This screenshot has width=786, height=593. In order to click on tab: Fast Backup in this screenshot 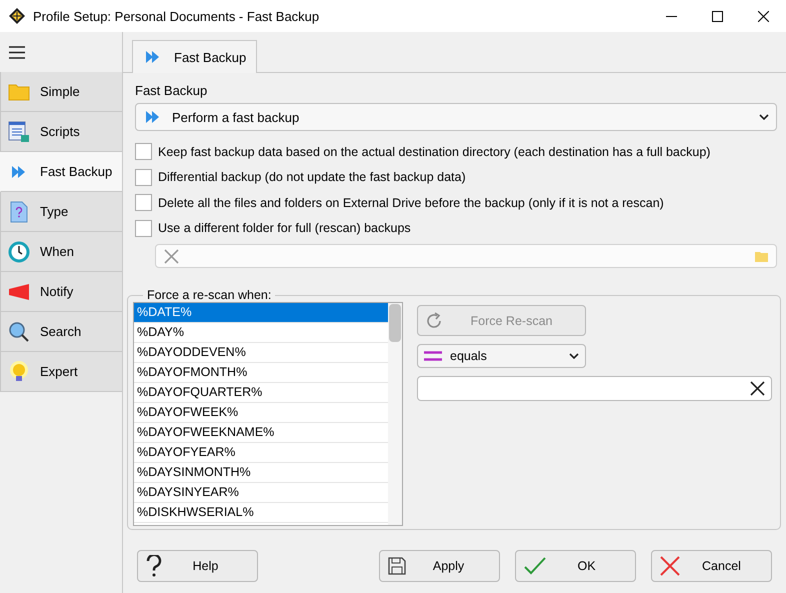, I will do `click(195, 56)`.